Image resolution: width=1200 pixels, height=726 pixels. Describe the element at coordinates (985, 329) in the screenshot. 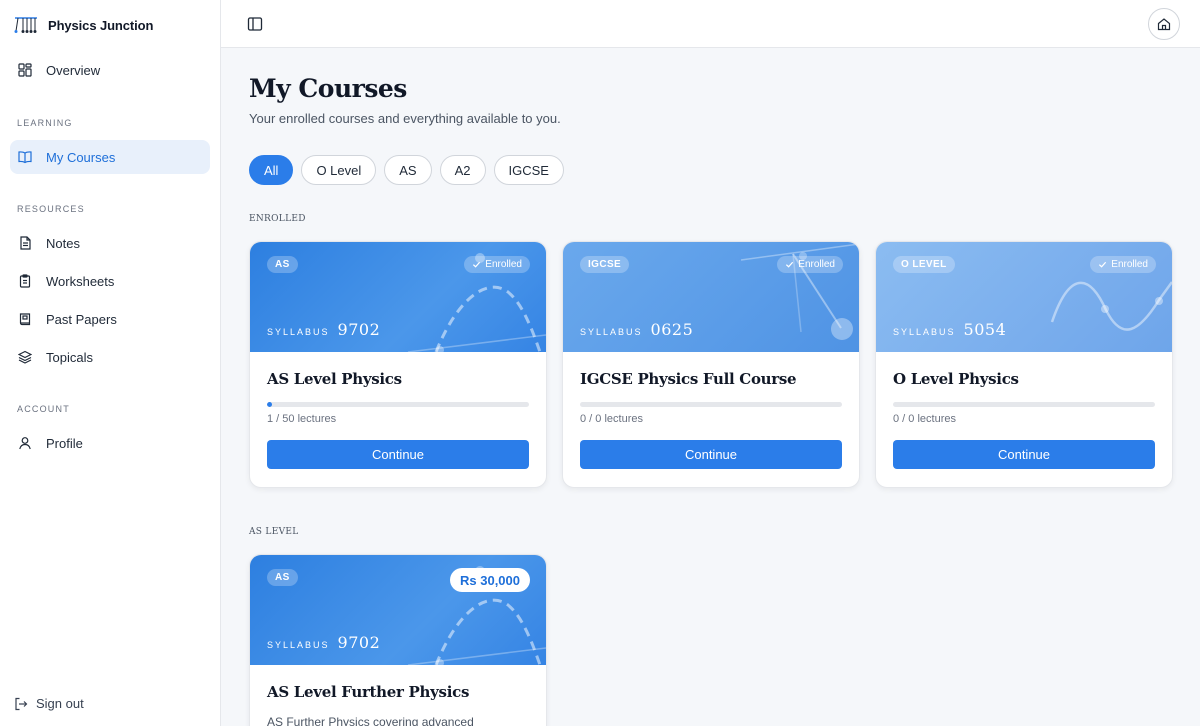

I see `syllabus-code: 5054` at that location.